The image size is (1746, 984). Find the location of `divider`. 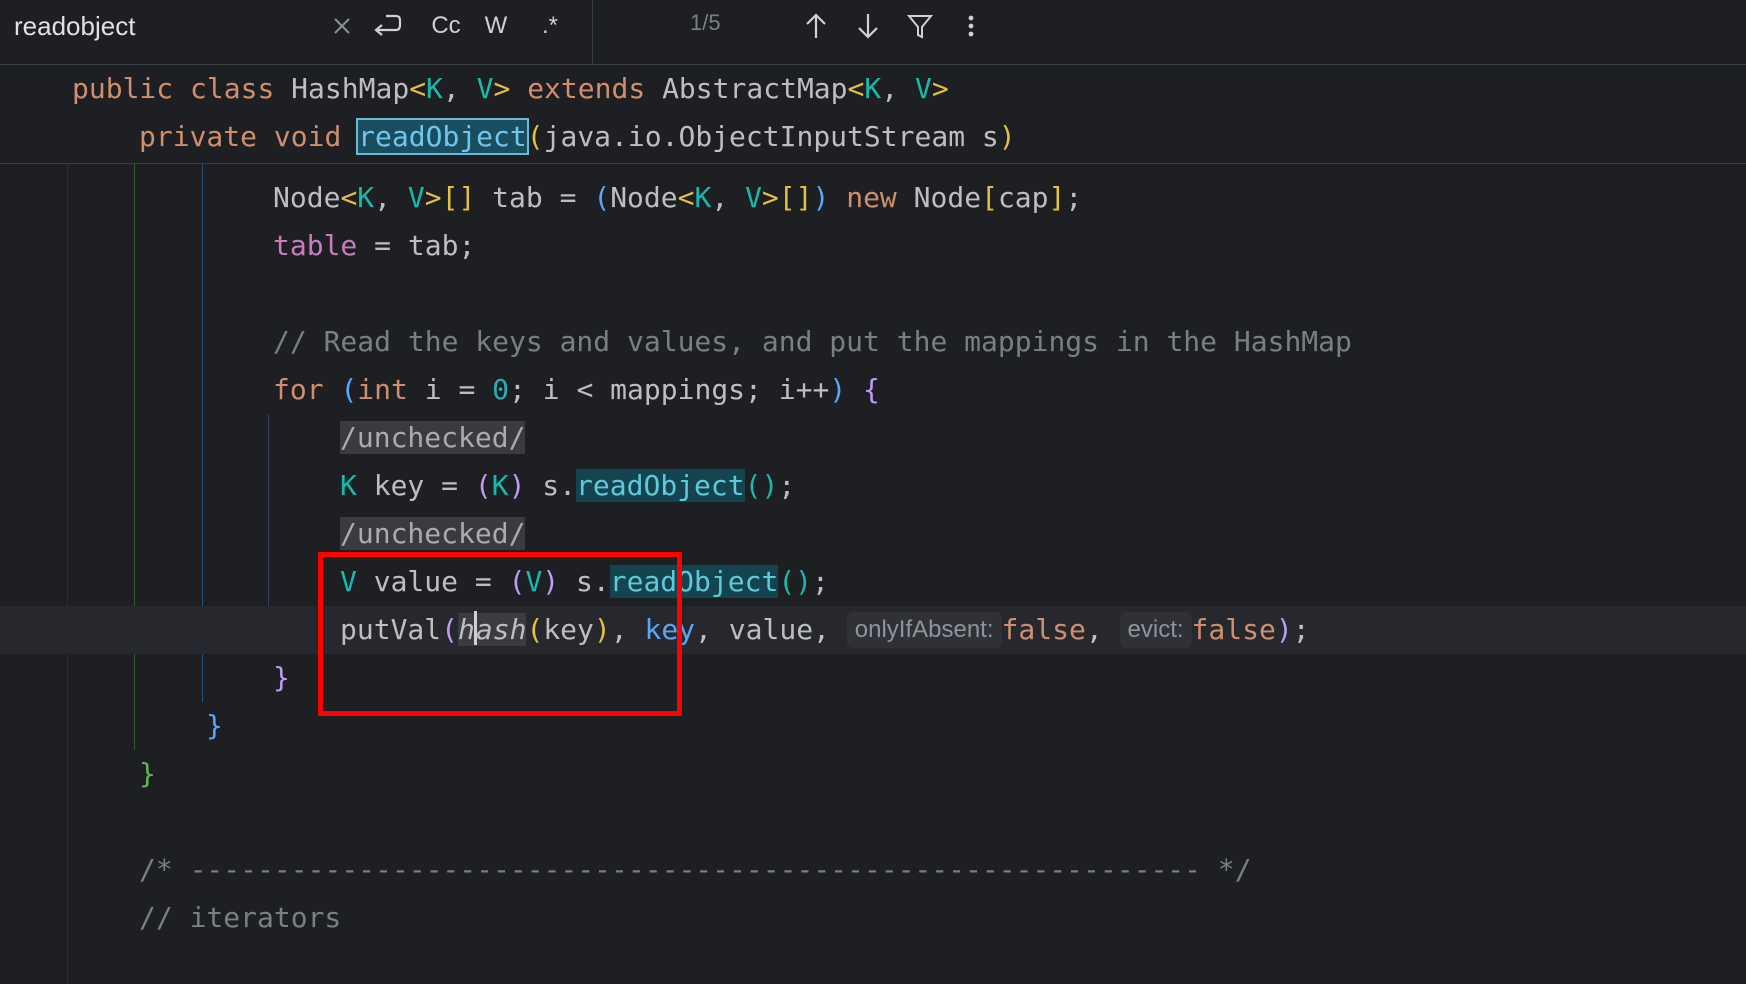

divider is located at coordinates (592, 32).